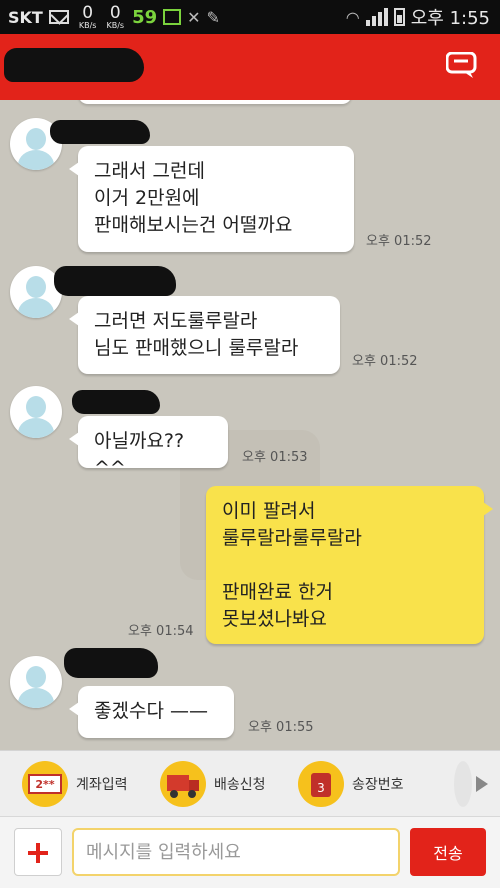 Image resolution: width=500 pixels, height=888 pixels. What do you see at coordinates (25, 17) in the screenshot?
I see `carrier-label: SKT` at bounding box center [25, 17].